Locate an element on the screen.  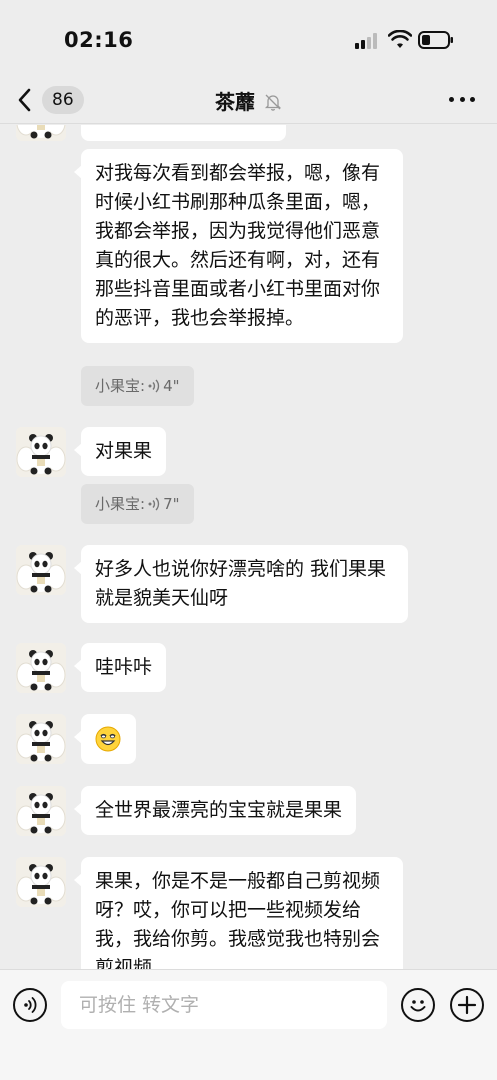
voice-to-text-tag: 小果宝: 7" is located at coordinates (137, 504).